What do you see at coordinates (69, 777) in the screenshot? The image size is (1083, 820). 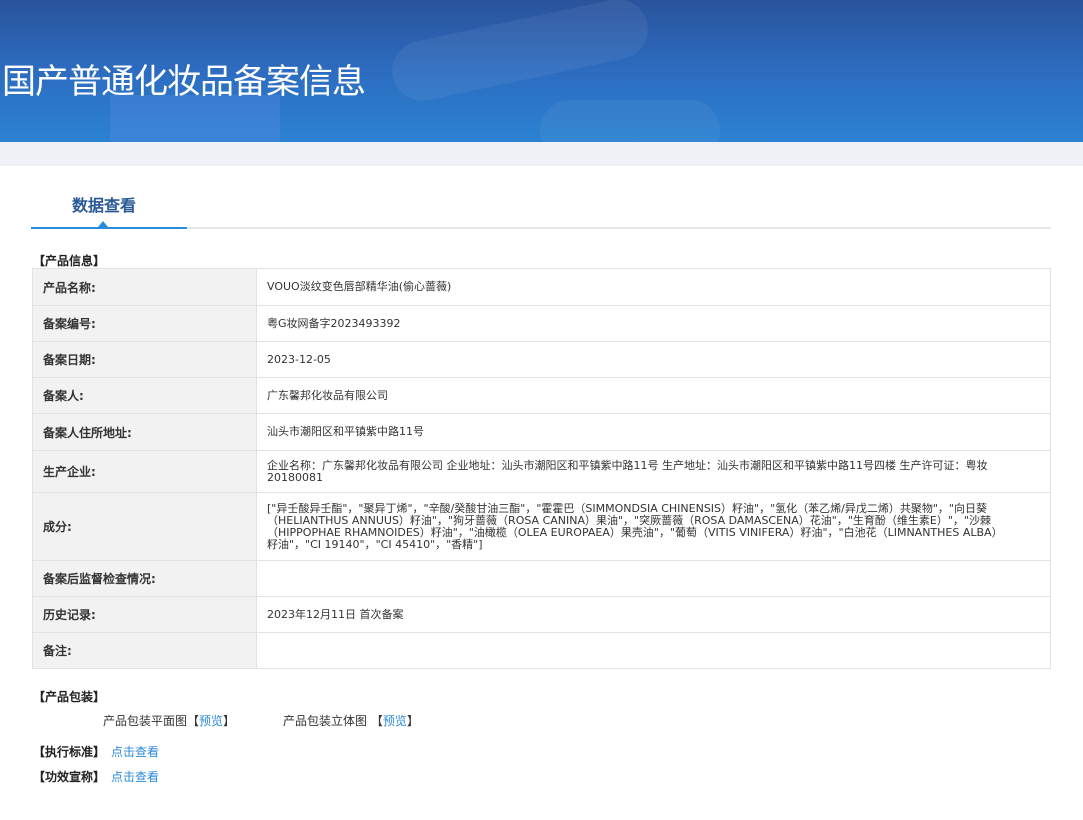 I see `efficacy-heading: 【功效宣称】` at bounding box center [69, 777].